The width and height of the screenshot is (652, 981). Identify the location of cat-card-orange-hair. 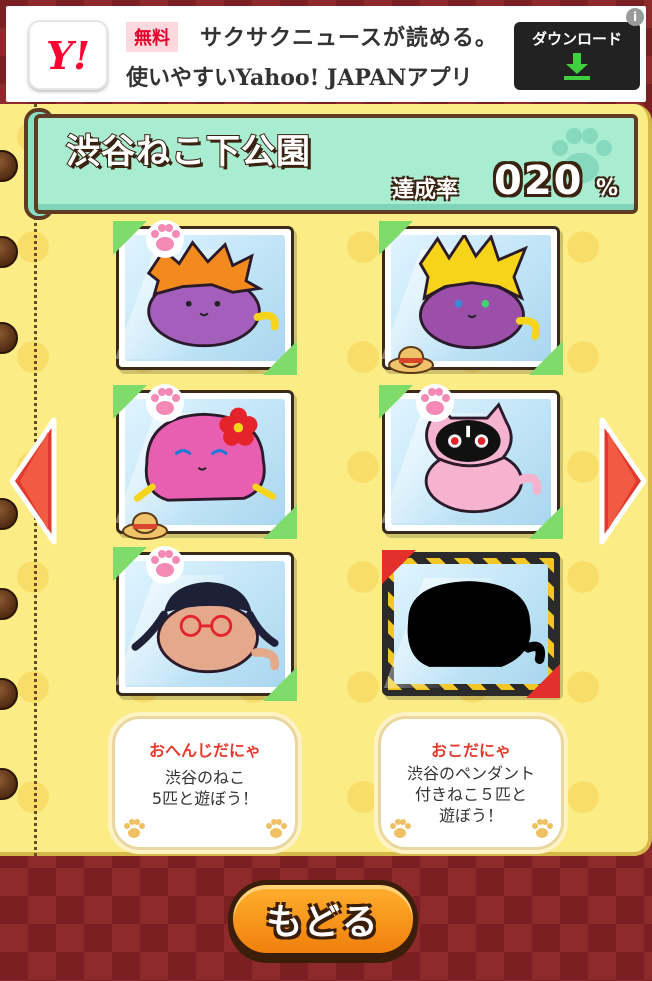
(205, 297).